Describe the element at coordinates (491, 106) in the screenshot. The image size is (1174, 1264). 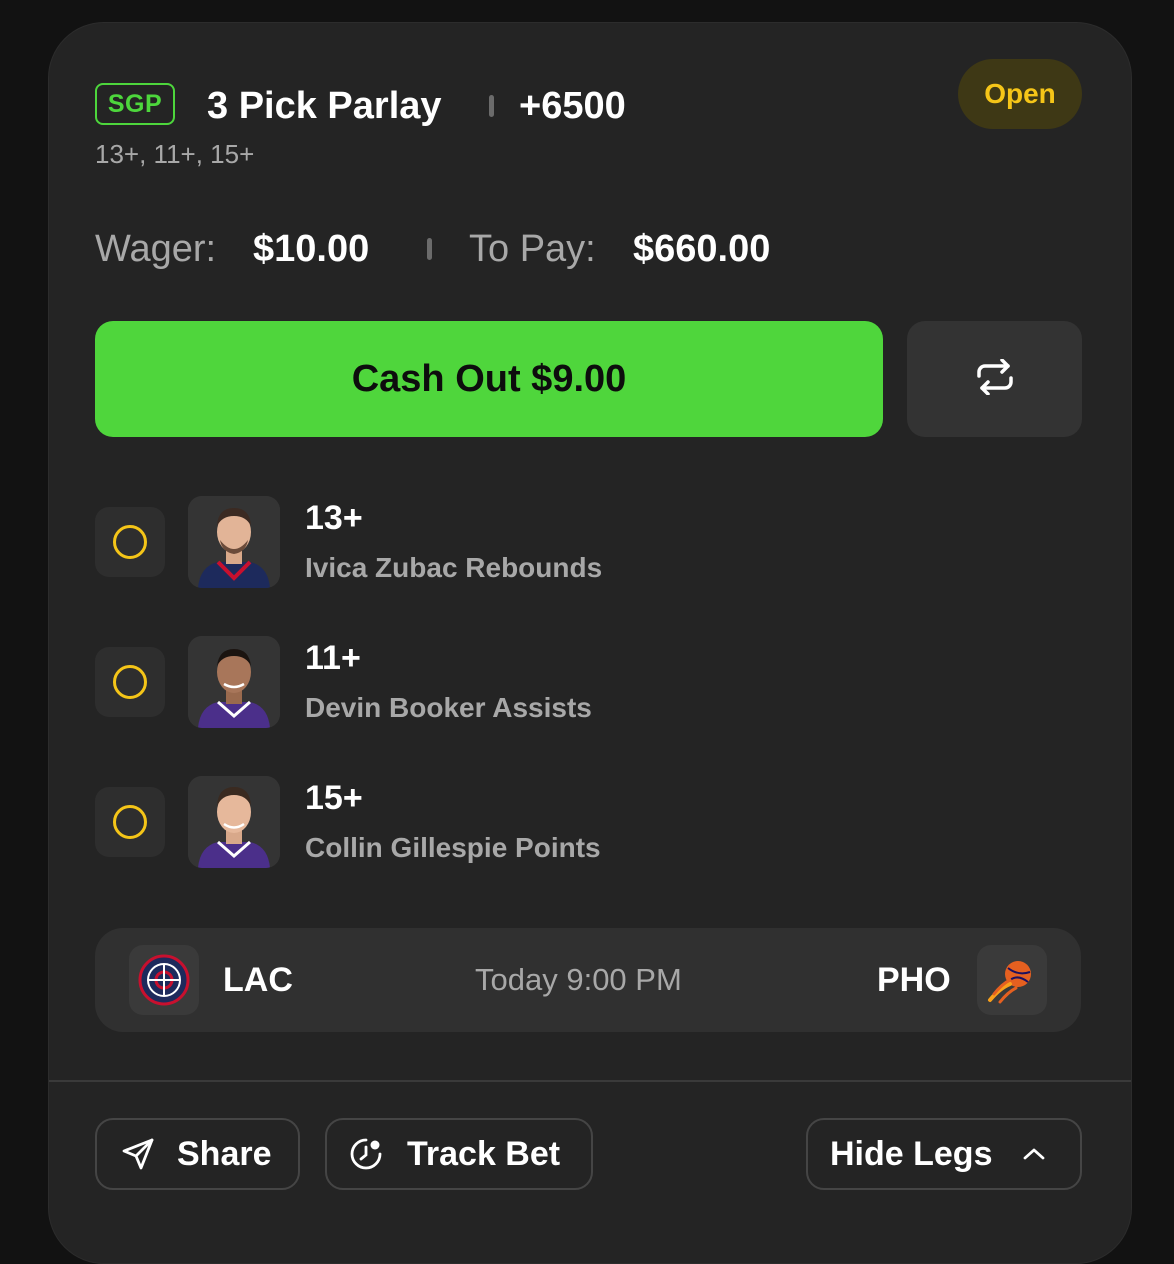
I see `title-divider` at that location.